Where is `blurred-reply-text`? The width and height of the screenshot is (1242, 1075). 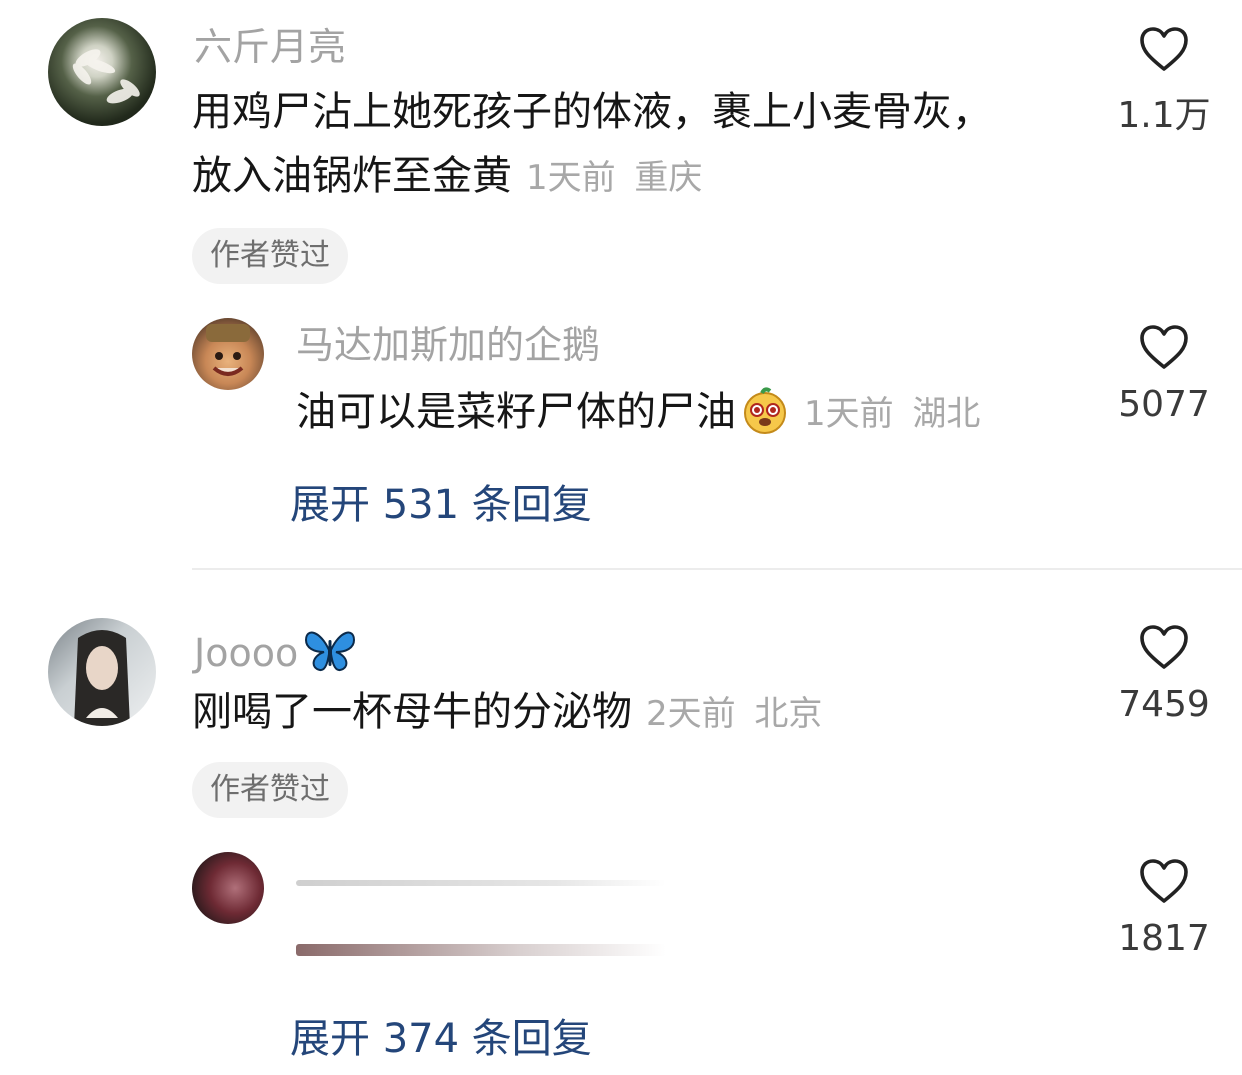
blurred-reply-text is located at coordinates (481, 950).